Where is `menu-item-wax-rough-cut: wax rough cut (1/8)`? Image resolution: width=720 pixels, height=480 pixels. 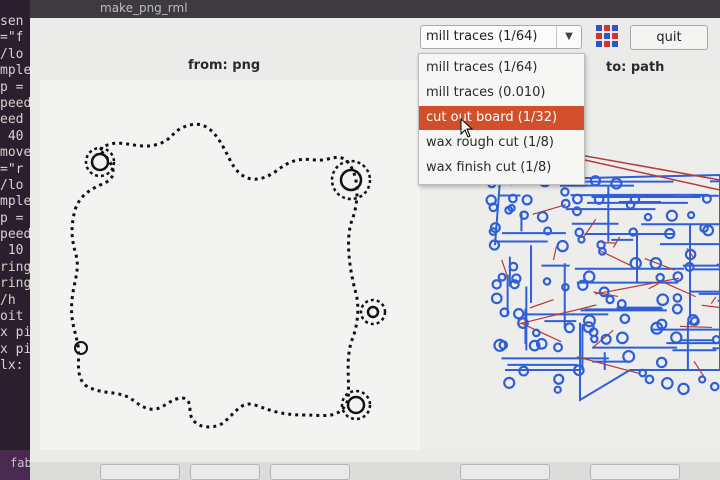 menu-item-wax-rough-cut: wax rough cut (1/8) is located at coordinates (501, 143).